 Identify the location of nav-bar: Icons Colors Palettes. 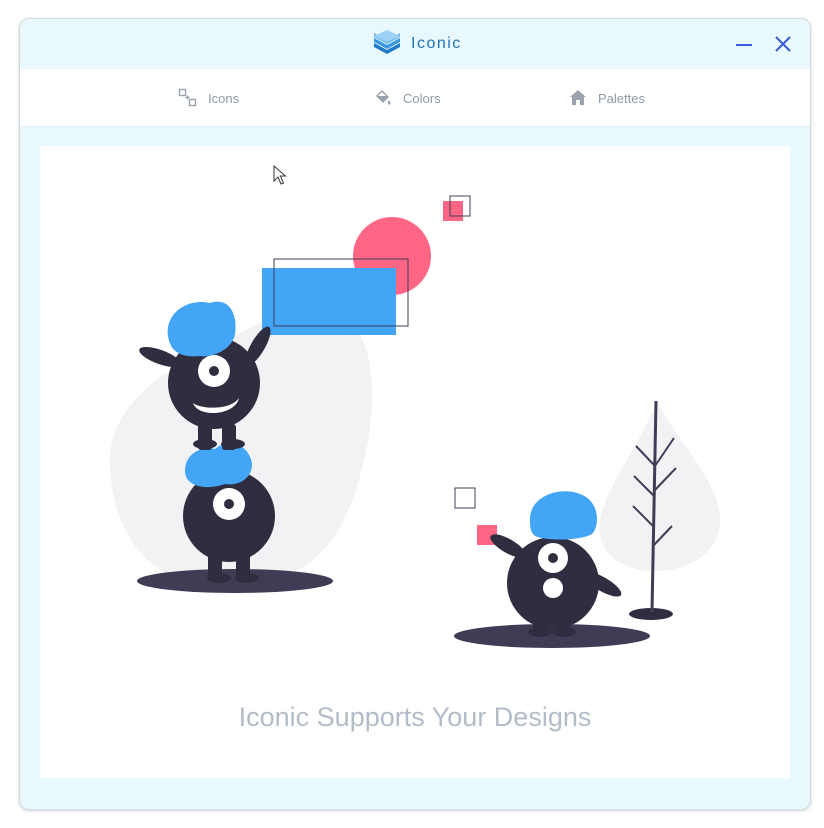
(415, 98).